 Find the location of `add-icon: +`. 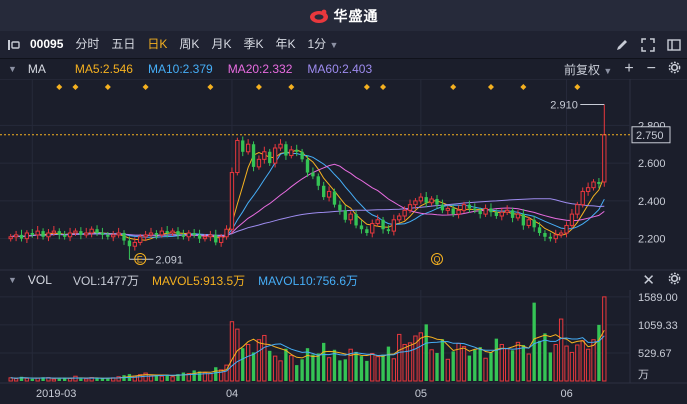

add-icon: + is located at coordinates (628, 69).